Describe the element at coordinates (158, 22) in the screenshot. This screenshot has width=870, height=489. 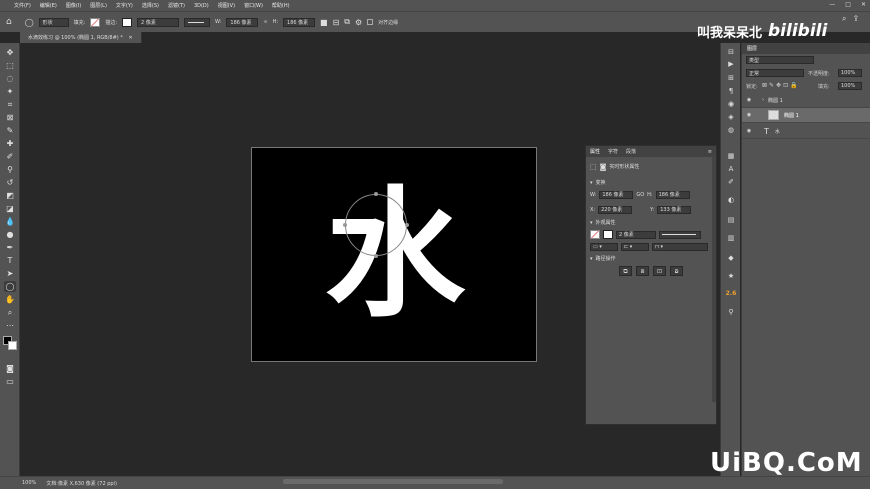
I see `stroke-width-field: 2 像素` at that location.